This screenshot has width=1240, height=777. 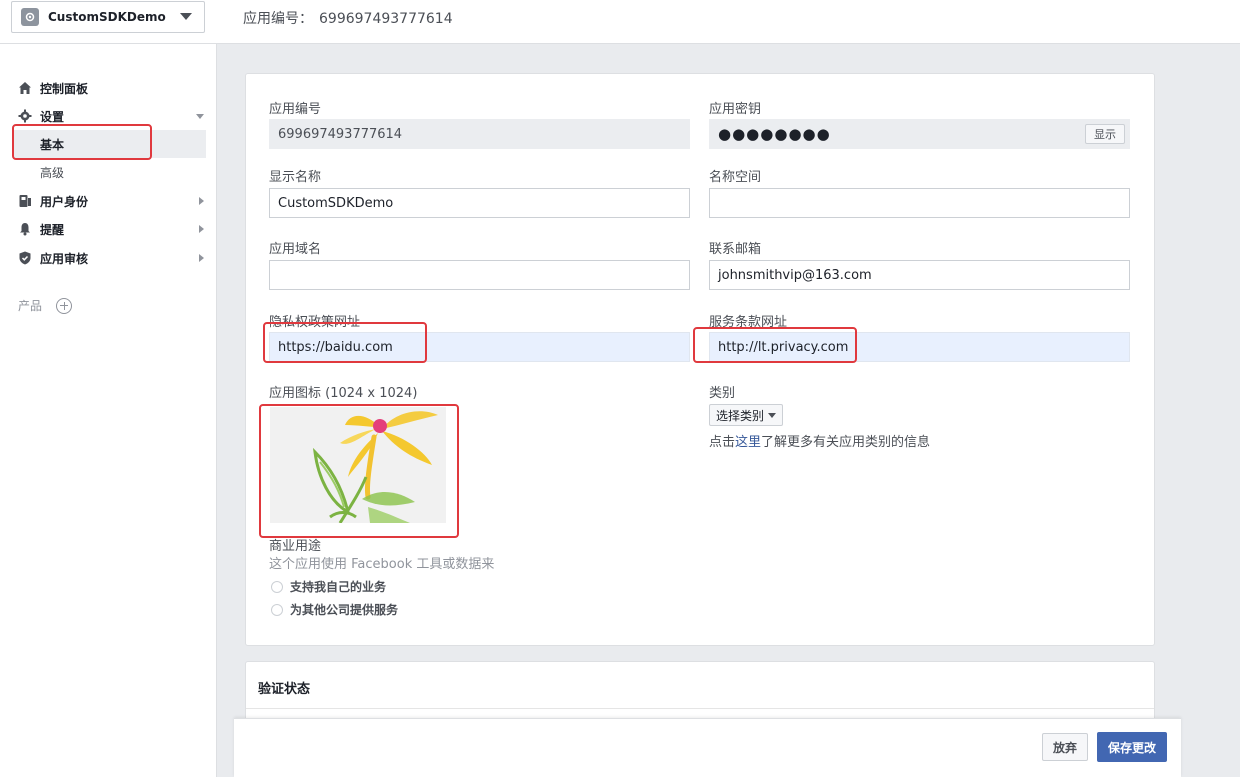 What do you see at coordinates (740, 415) in the screenshot?
I see `category-select-label: 选择类别` at bounding box center [740, 415].